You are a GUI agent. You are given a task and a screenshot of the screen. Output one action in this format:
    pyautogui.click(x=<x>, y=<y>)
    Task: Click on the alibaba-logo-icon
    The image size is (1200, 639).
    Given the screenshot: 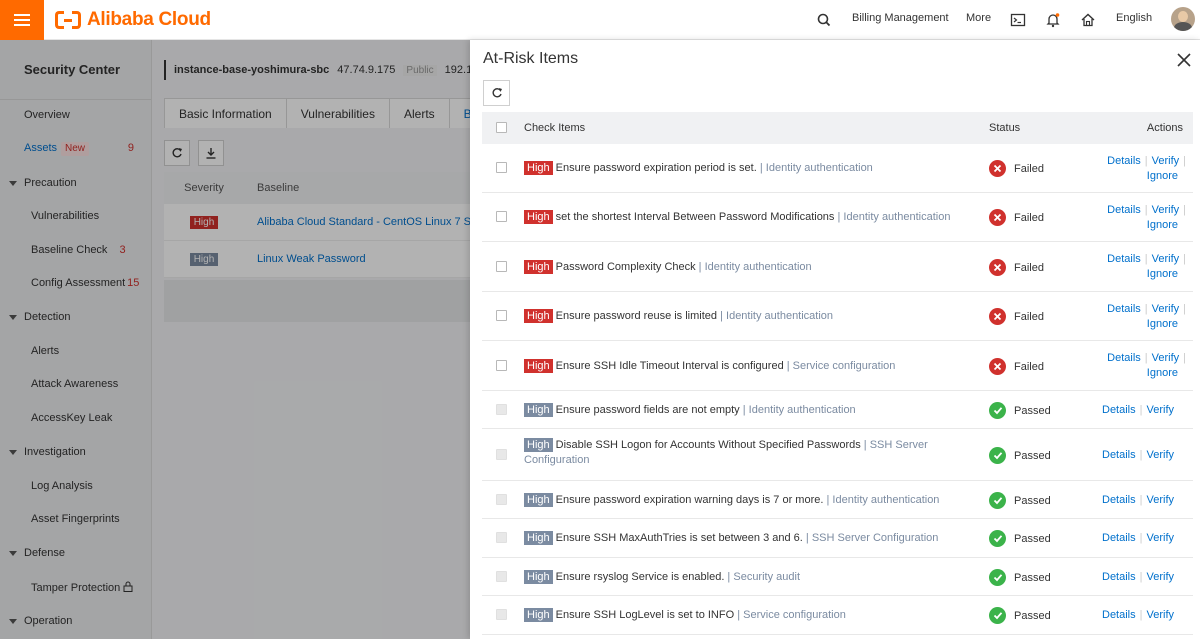 What is the action you would take?
    pyautogui.click(x=68, y=20)
    